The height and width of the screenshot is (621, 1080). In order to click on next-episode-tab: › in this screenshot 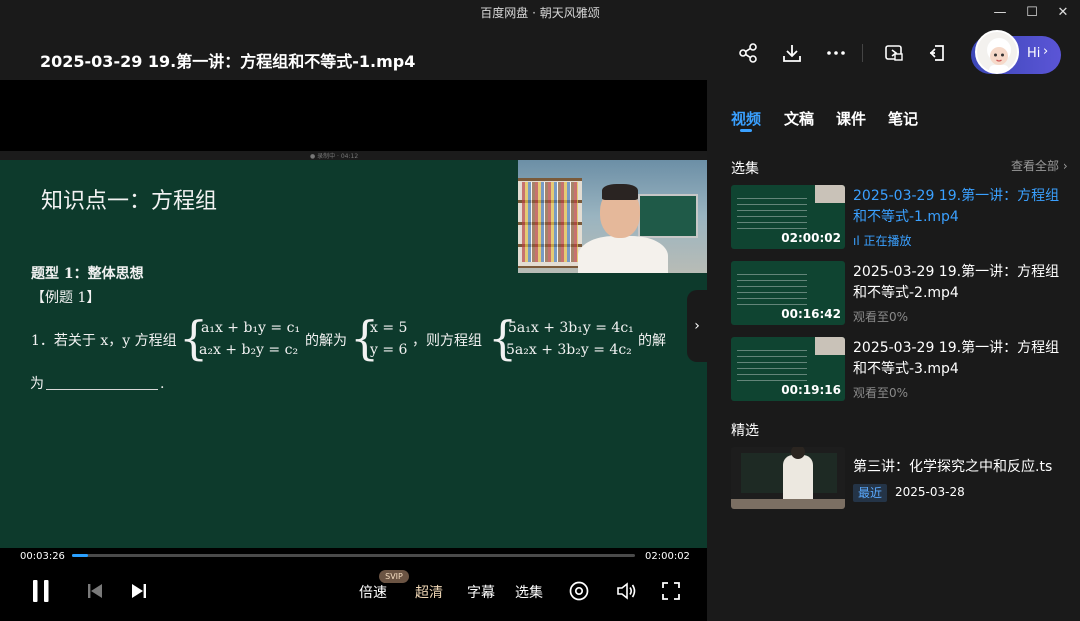, I will do `click(697, 326)`.